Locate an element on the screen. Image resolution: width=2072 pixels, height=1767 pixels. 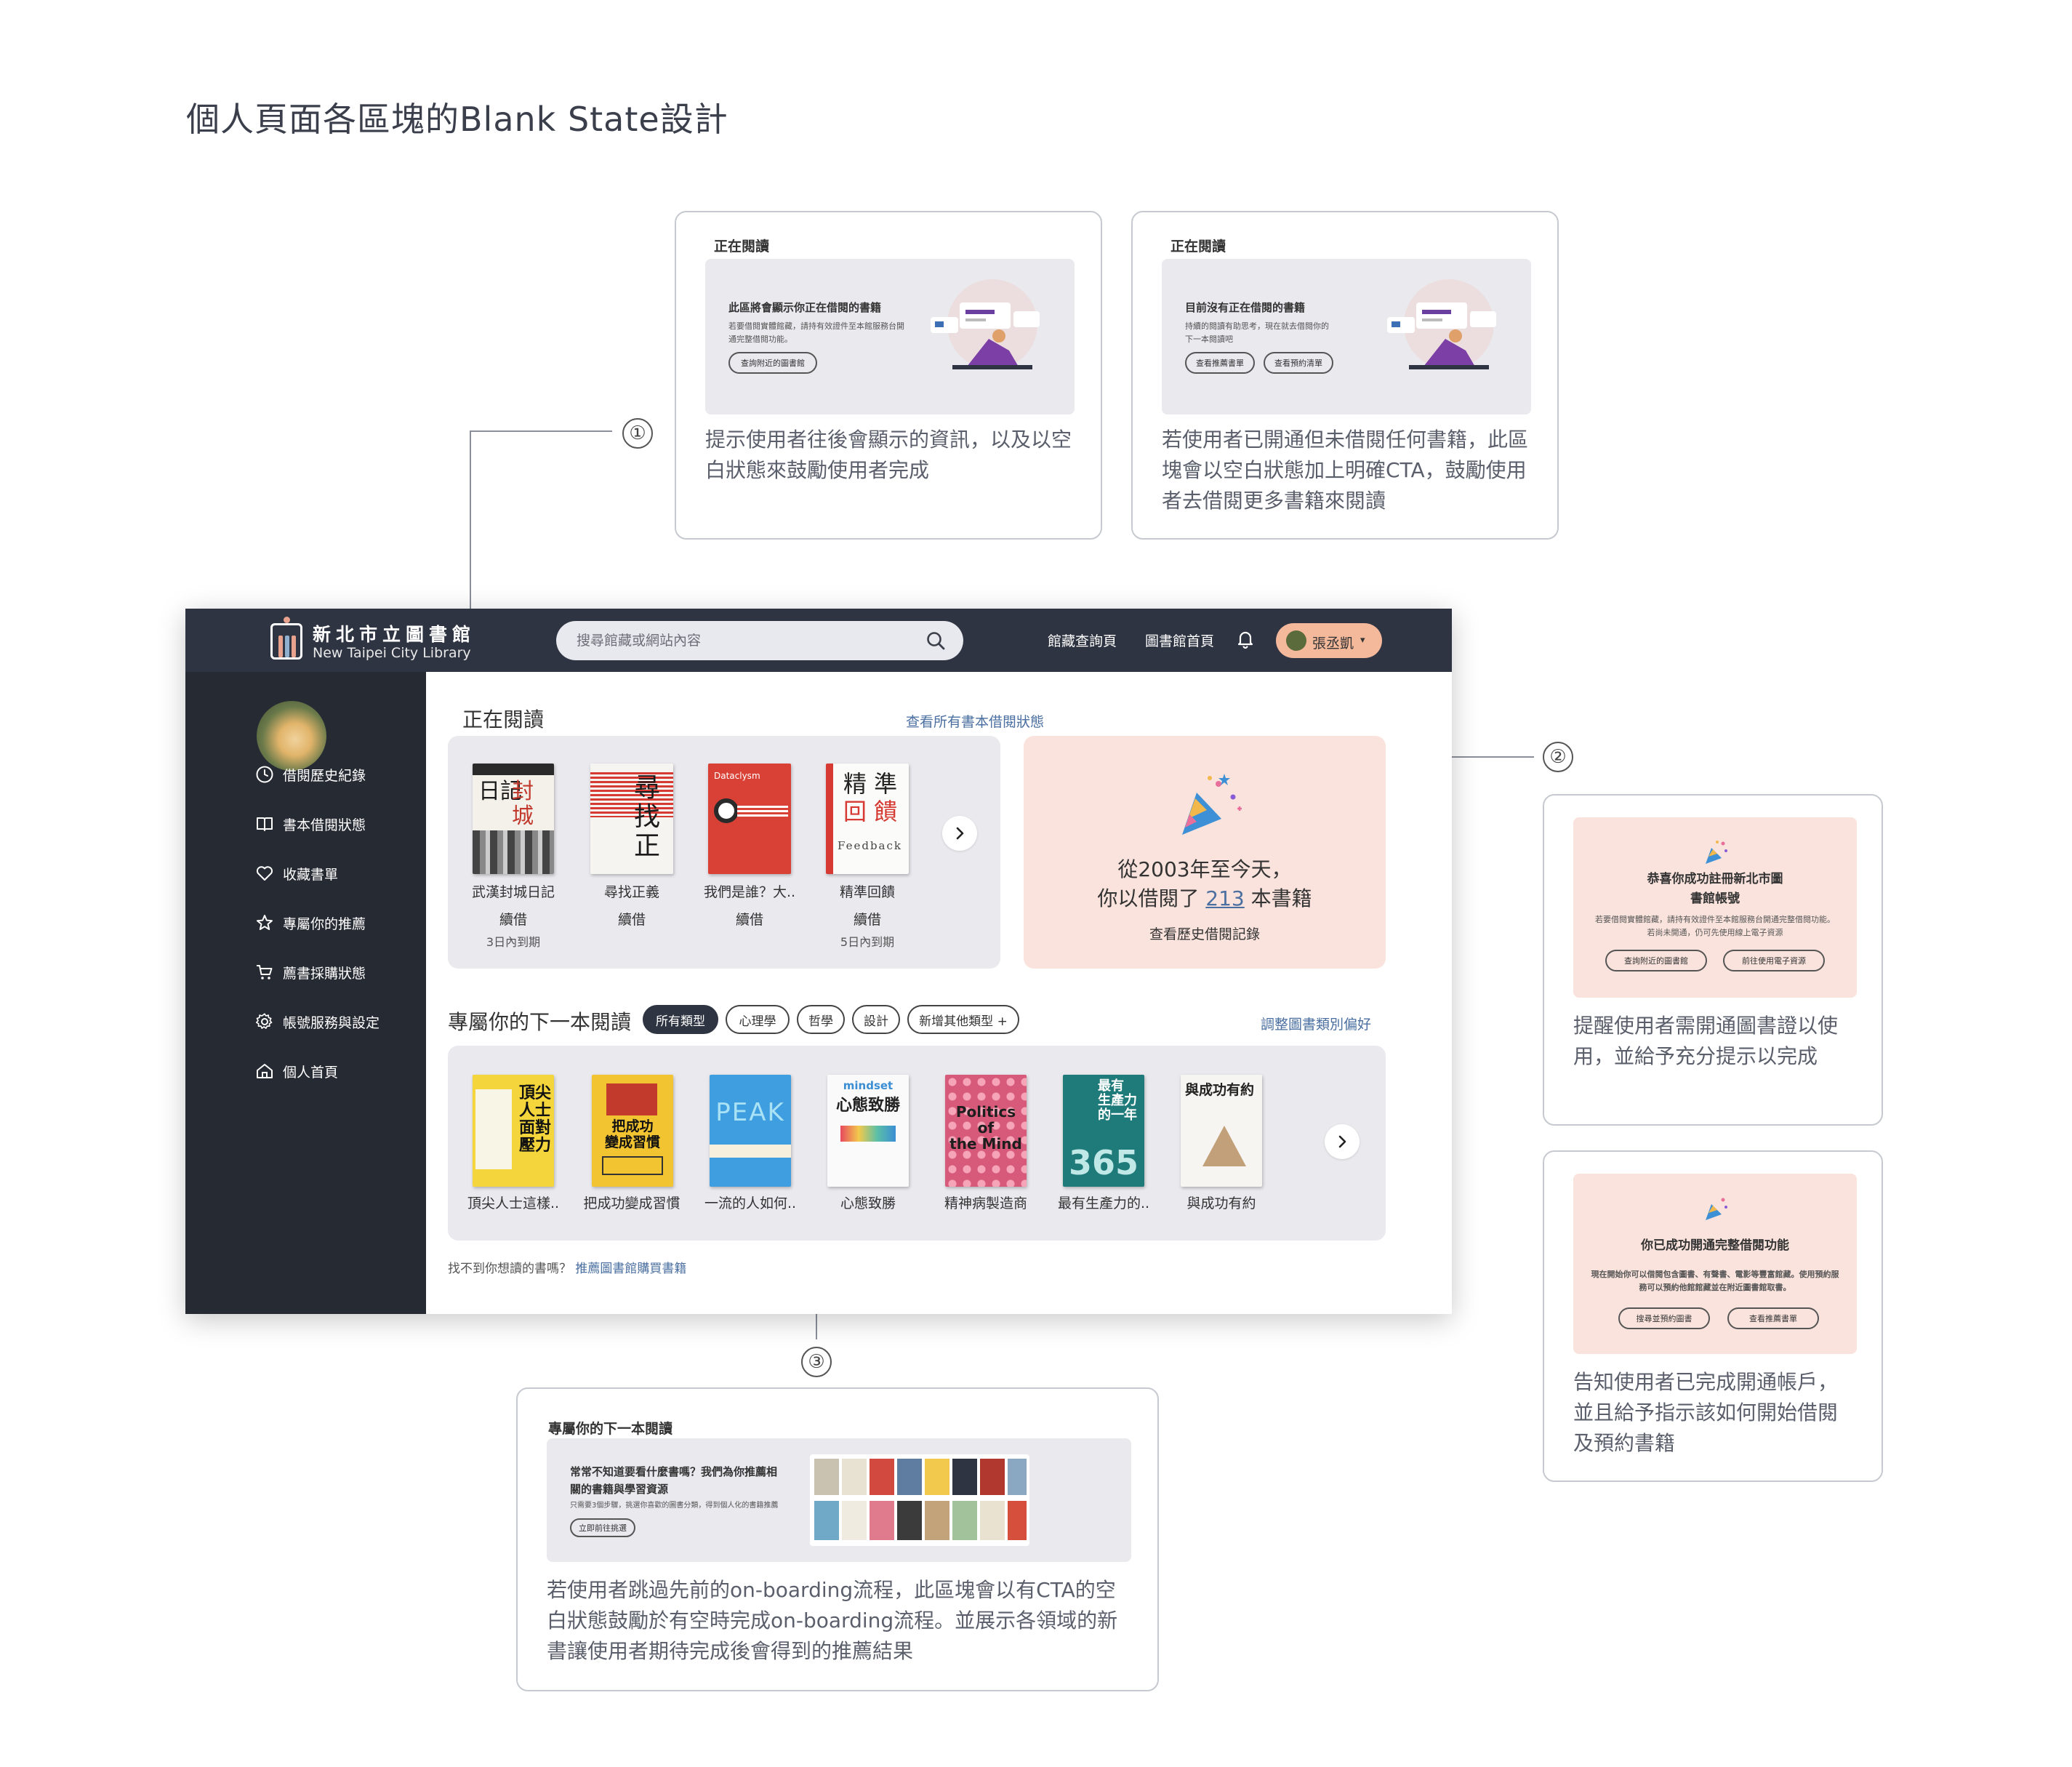
gear-icon is located at coordinates (264, 1021).